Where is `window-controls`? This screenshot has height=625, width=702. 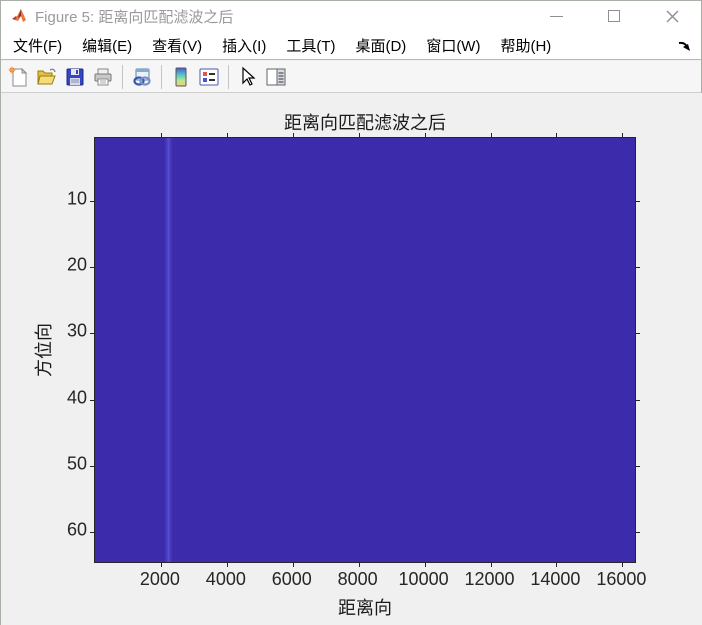
window-controls is located at coordinates (614, 16).